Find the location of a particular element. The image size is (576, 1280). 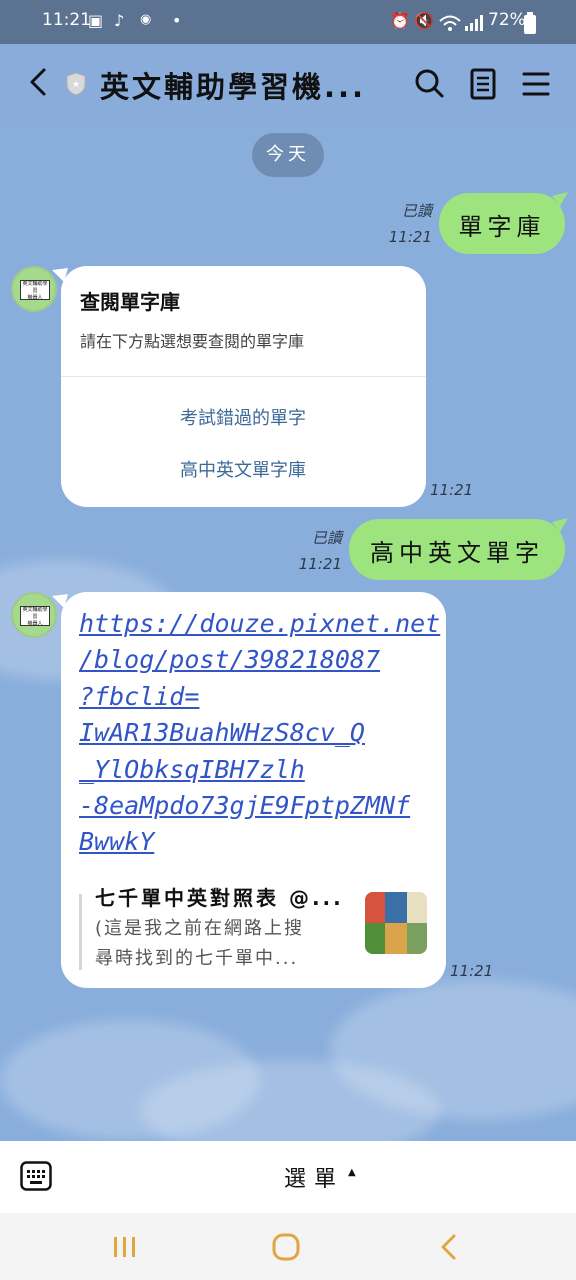

back-icon is located at coordinates (448, 1247).